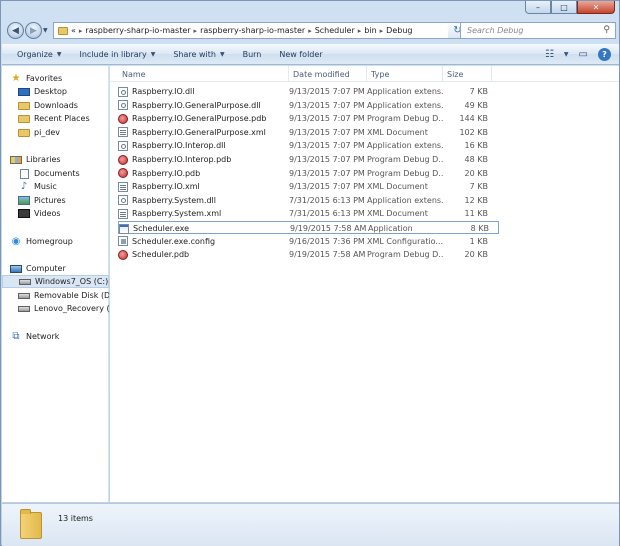 The width and height of the screenshot is (620, 546). Describe the element at coordinates (200, 118) in the screenshot. I see `file-name-cell: Raspberry.IO.GeneralPurpose.pdb` at that location.